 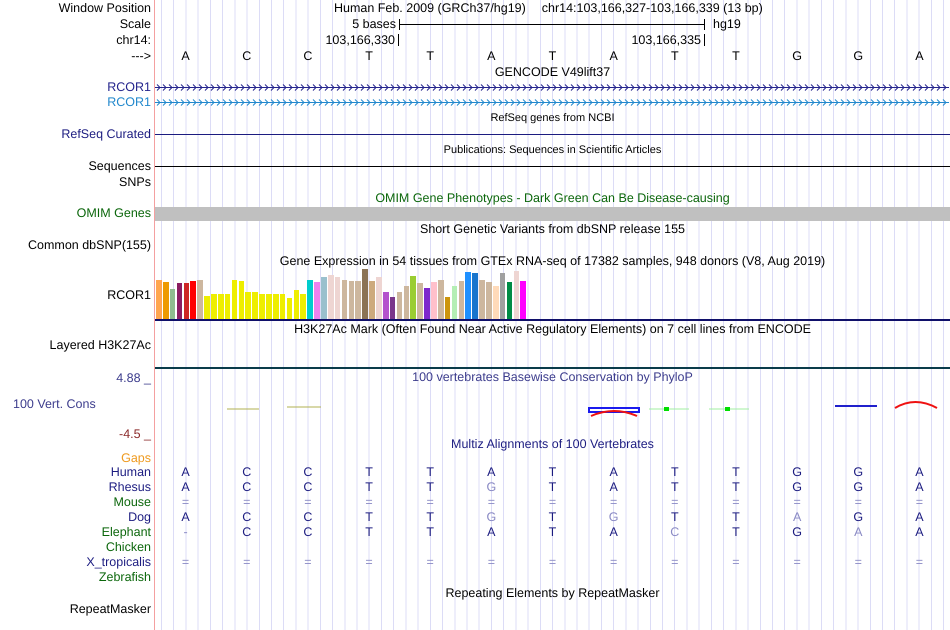 What do you see at coordinates (133, 40) in the screenshot?
I see `row-label: chr14:` at bounding box center [133, 40].